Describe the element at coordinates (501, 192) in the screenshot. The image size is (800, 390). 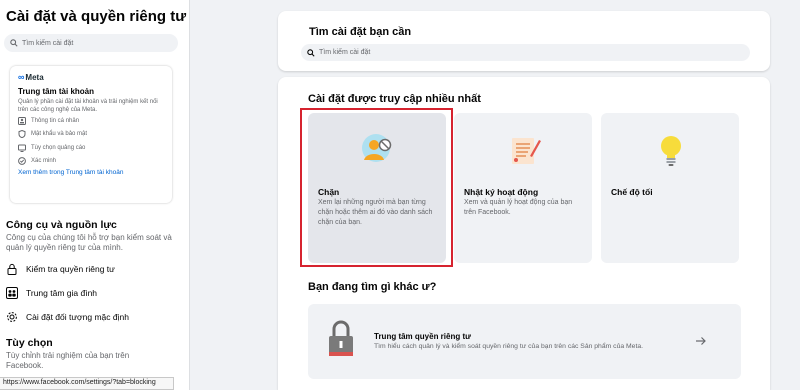
I see `tile-title: Nhật ký hoạt động` at that location.